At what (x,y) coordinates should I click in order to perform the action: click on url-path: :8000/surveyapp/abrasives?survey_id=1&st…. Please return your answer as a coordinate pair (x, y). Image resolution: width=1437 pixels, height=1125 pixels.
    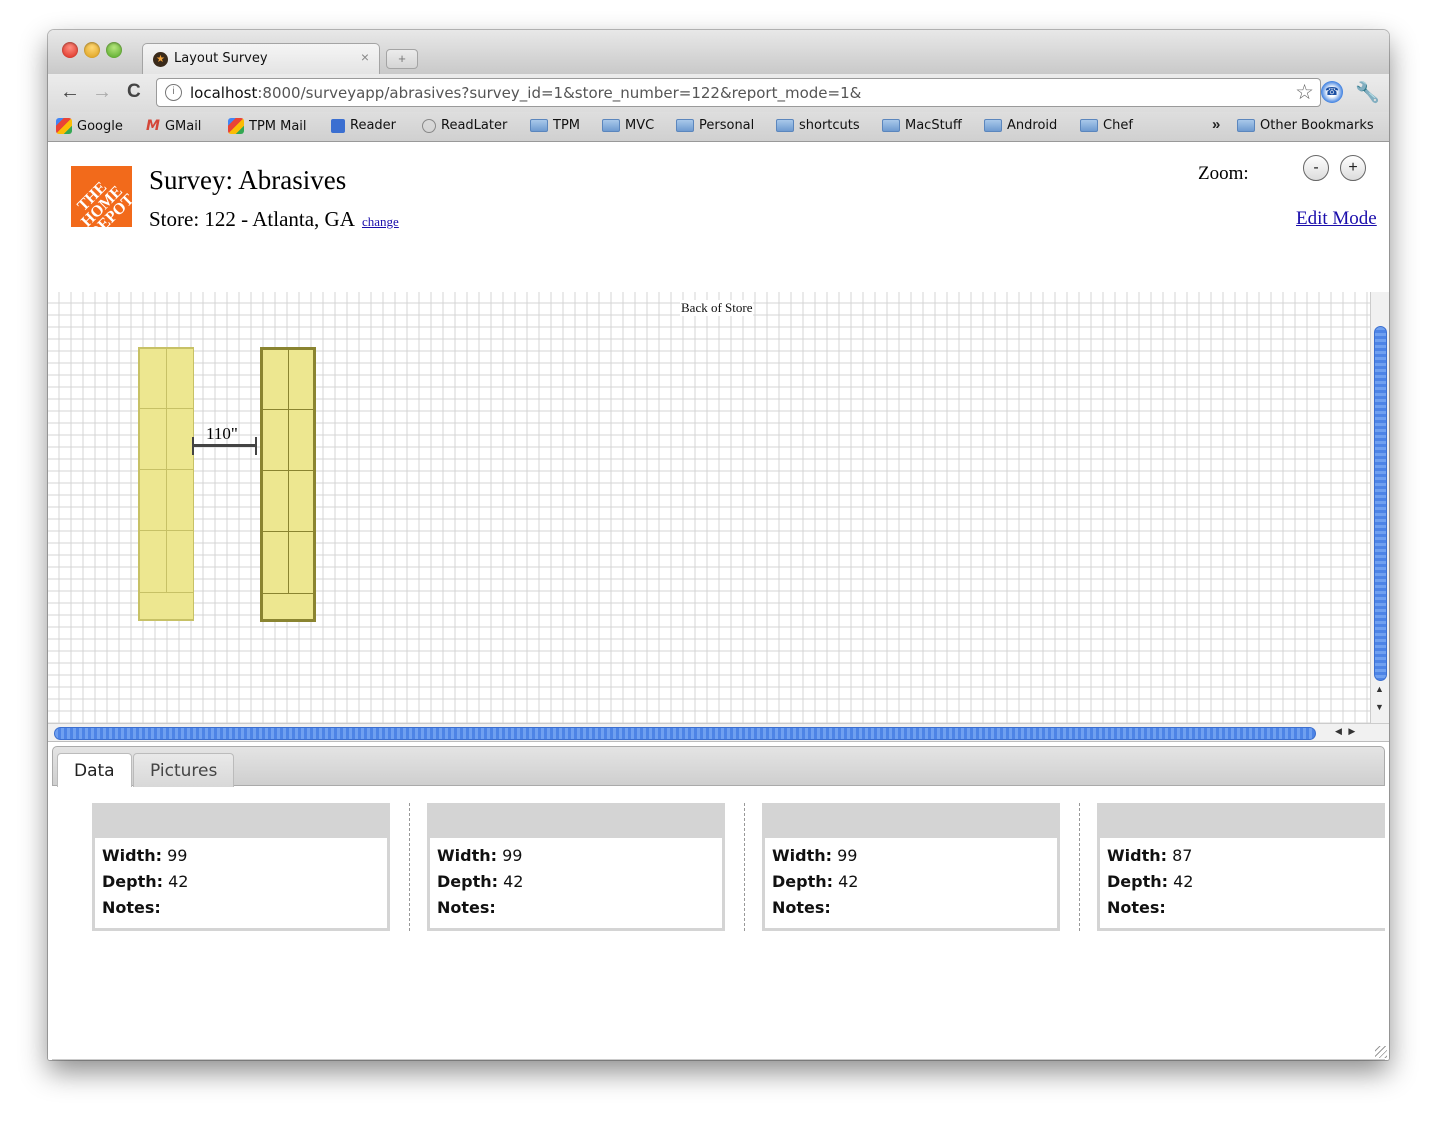
    Looking at the image, I should click on (559, 93).